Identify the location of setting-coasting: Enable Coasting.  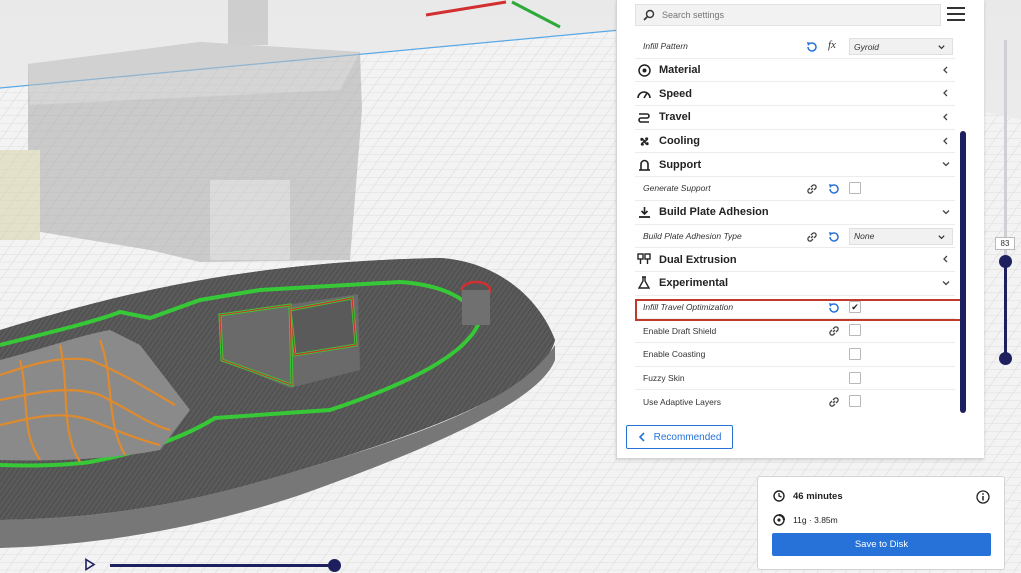
(795, 355).